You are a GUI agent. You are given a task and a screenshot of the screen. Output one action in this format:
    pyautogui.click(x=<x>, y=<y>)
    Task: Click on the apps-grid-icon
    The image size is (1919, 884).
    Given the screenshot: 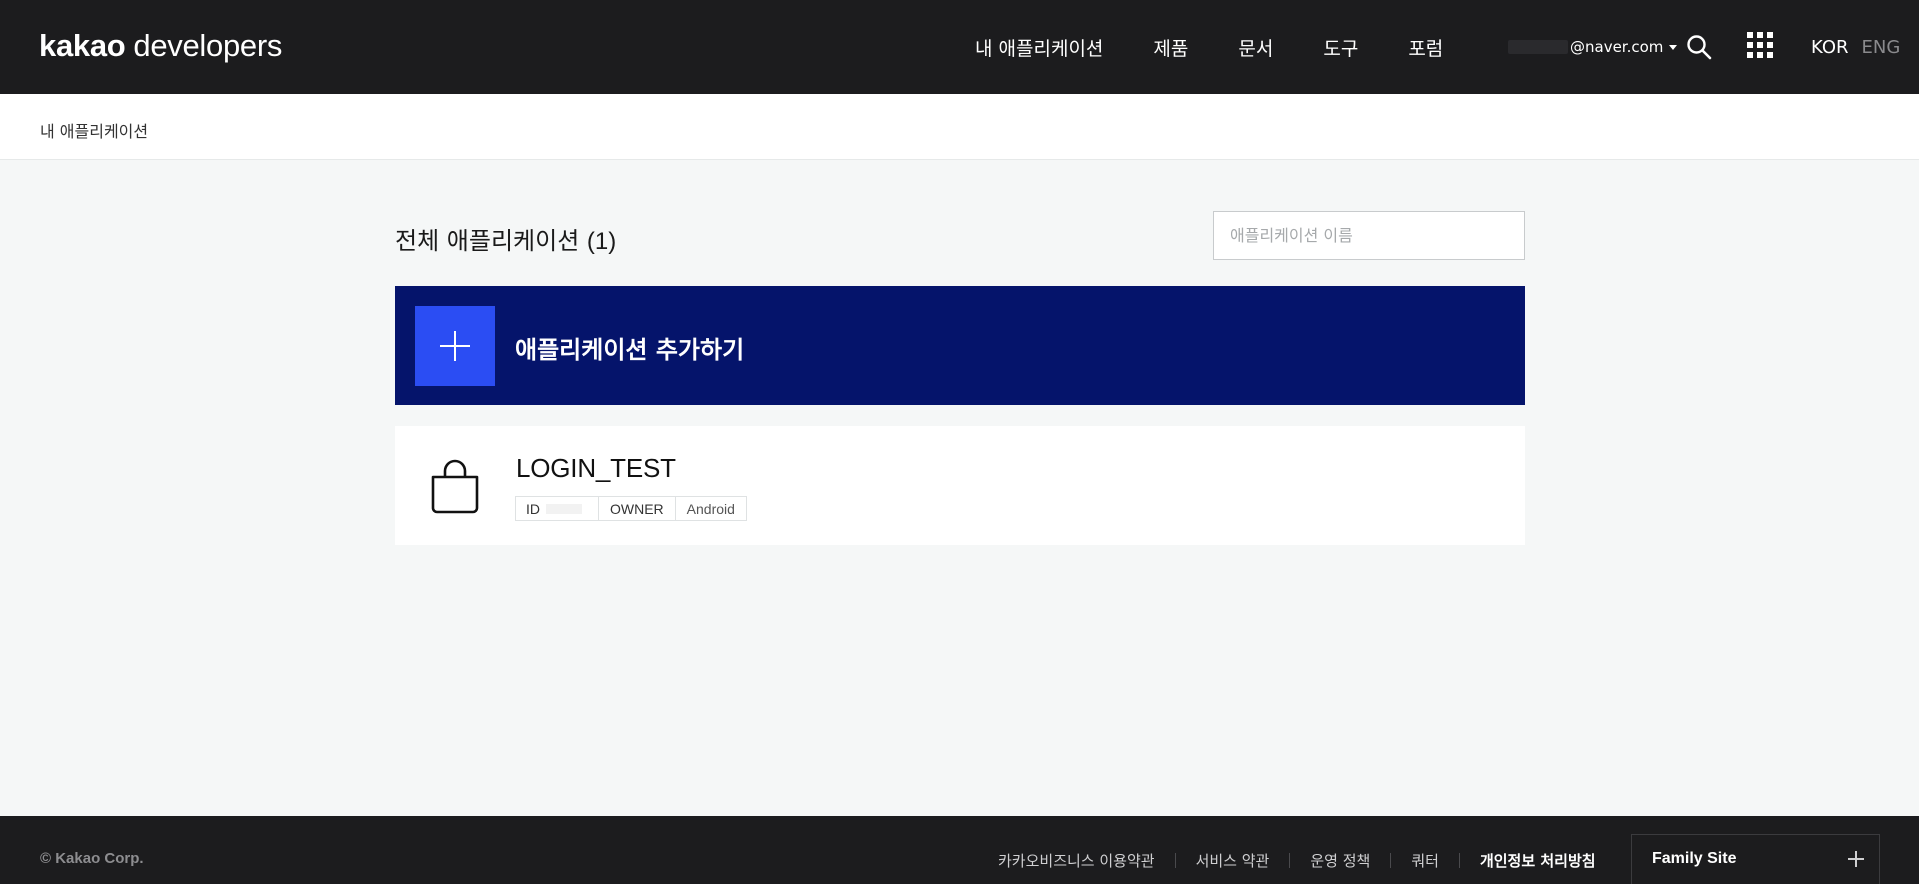 What is the action you would take?
    pyautogui.click(x=1760, y=45)
    